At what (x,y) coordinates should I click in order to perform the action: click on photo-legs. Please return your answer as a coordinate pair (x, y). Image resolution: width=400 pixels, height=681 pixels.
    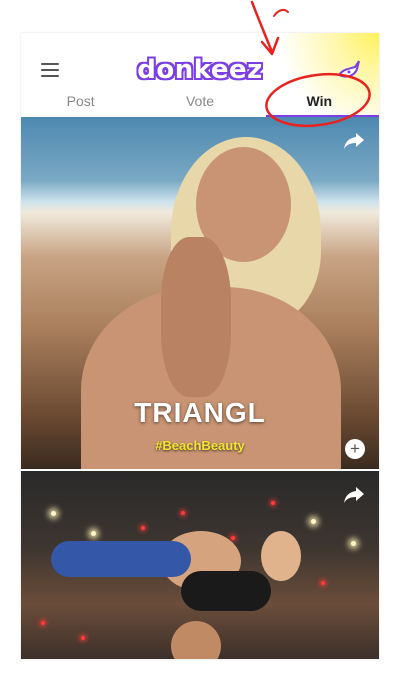
    Looking at the image, I should click on (121, 559).